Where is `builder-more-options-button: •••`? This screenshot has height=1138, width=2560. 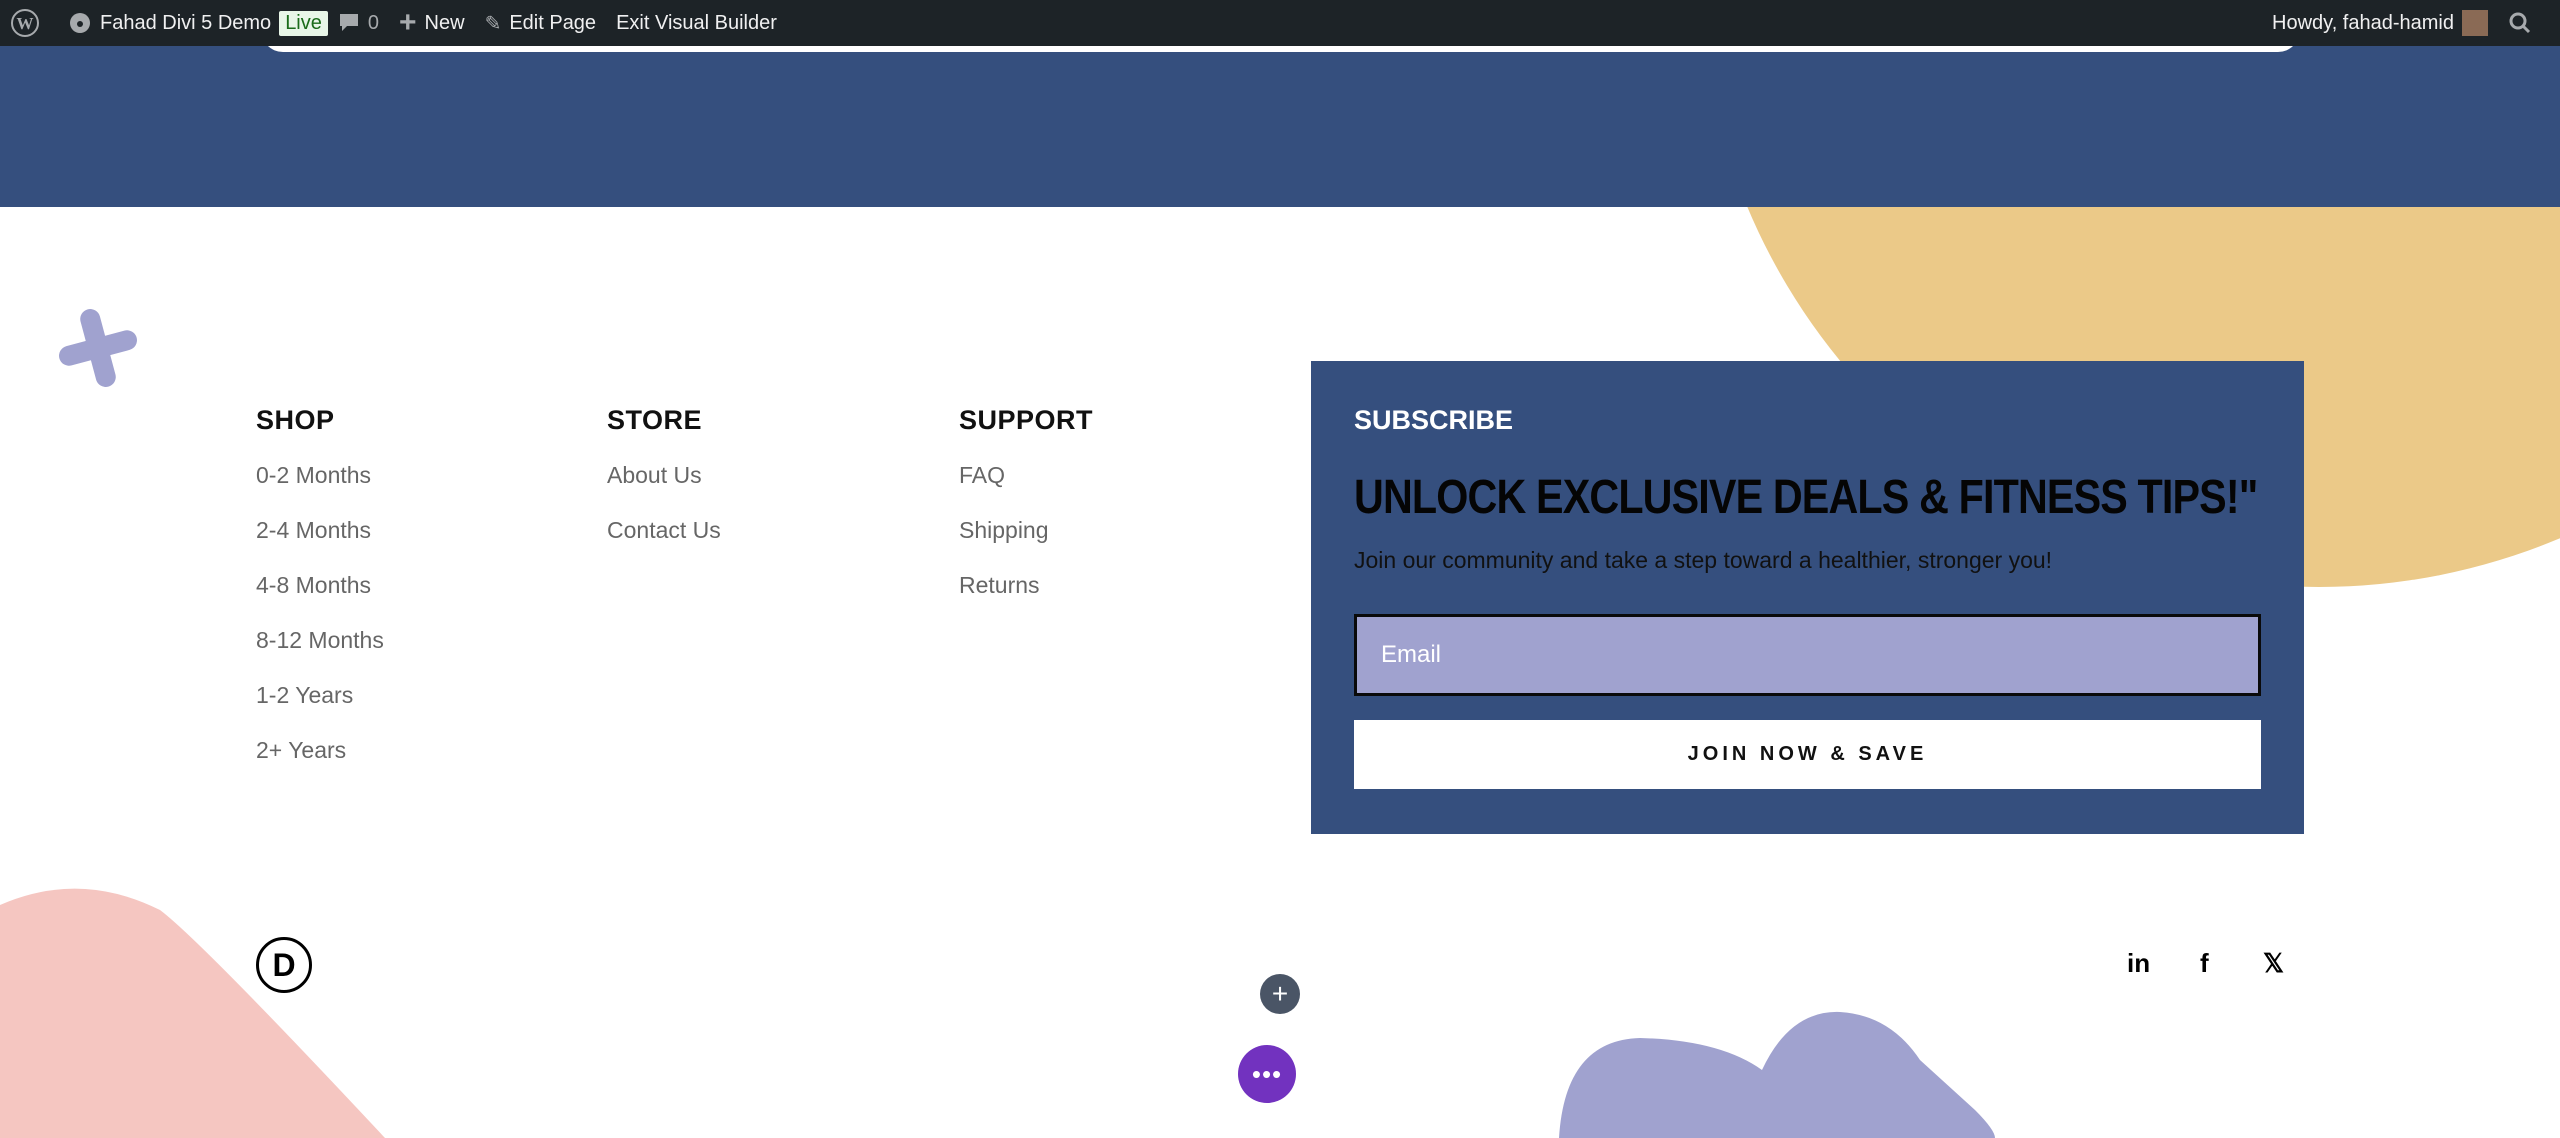
builder-more-options-button: ••• is located at coordinates (1267, 1074).